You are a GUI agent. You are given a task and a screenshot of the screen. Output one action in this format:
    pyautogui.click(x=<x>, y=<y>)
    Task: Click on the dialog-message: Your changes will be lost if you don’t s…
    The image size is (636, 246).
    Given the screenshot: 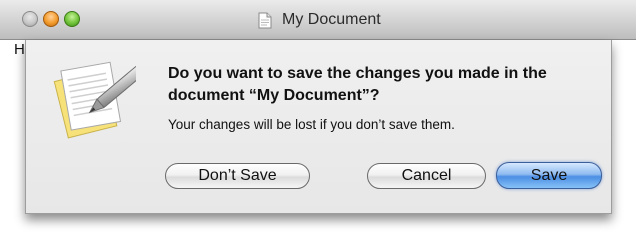 What is the action you would take?
    pyautogui.click(x=311, y=124)
    